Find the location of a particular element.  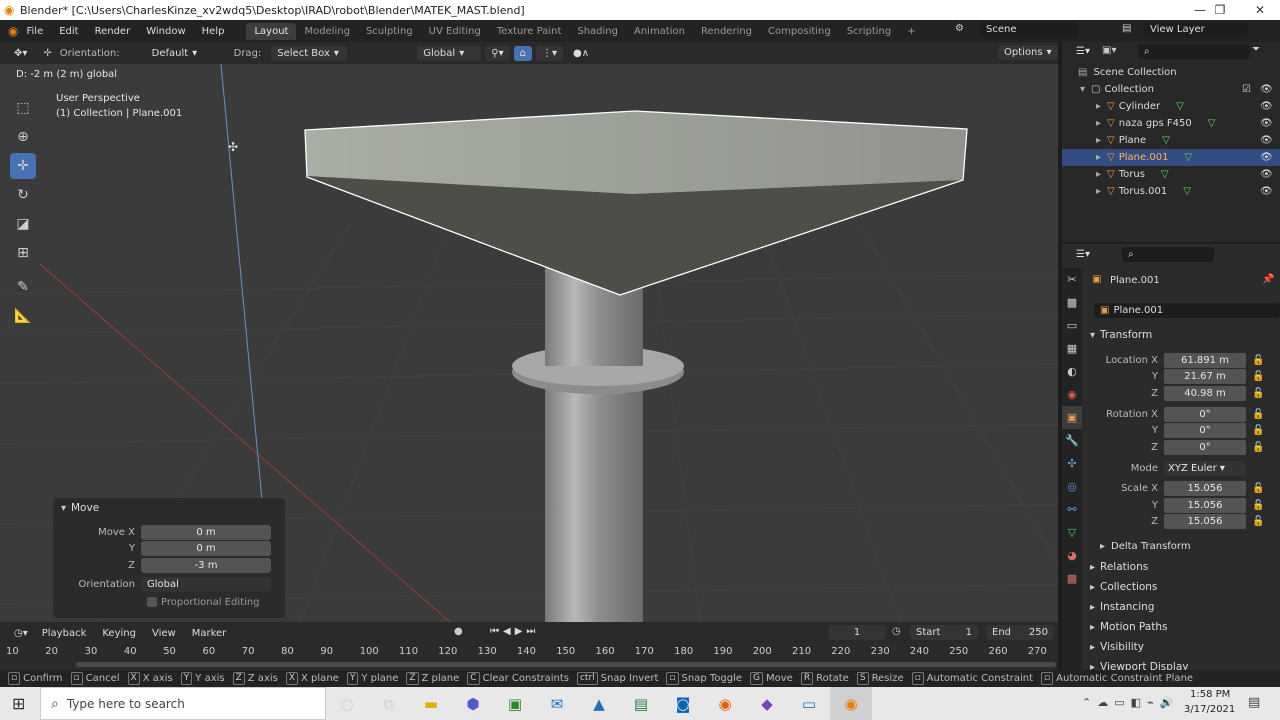

tab-animation: Animation is located at coordinates (659, 31).